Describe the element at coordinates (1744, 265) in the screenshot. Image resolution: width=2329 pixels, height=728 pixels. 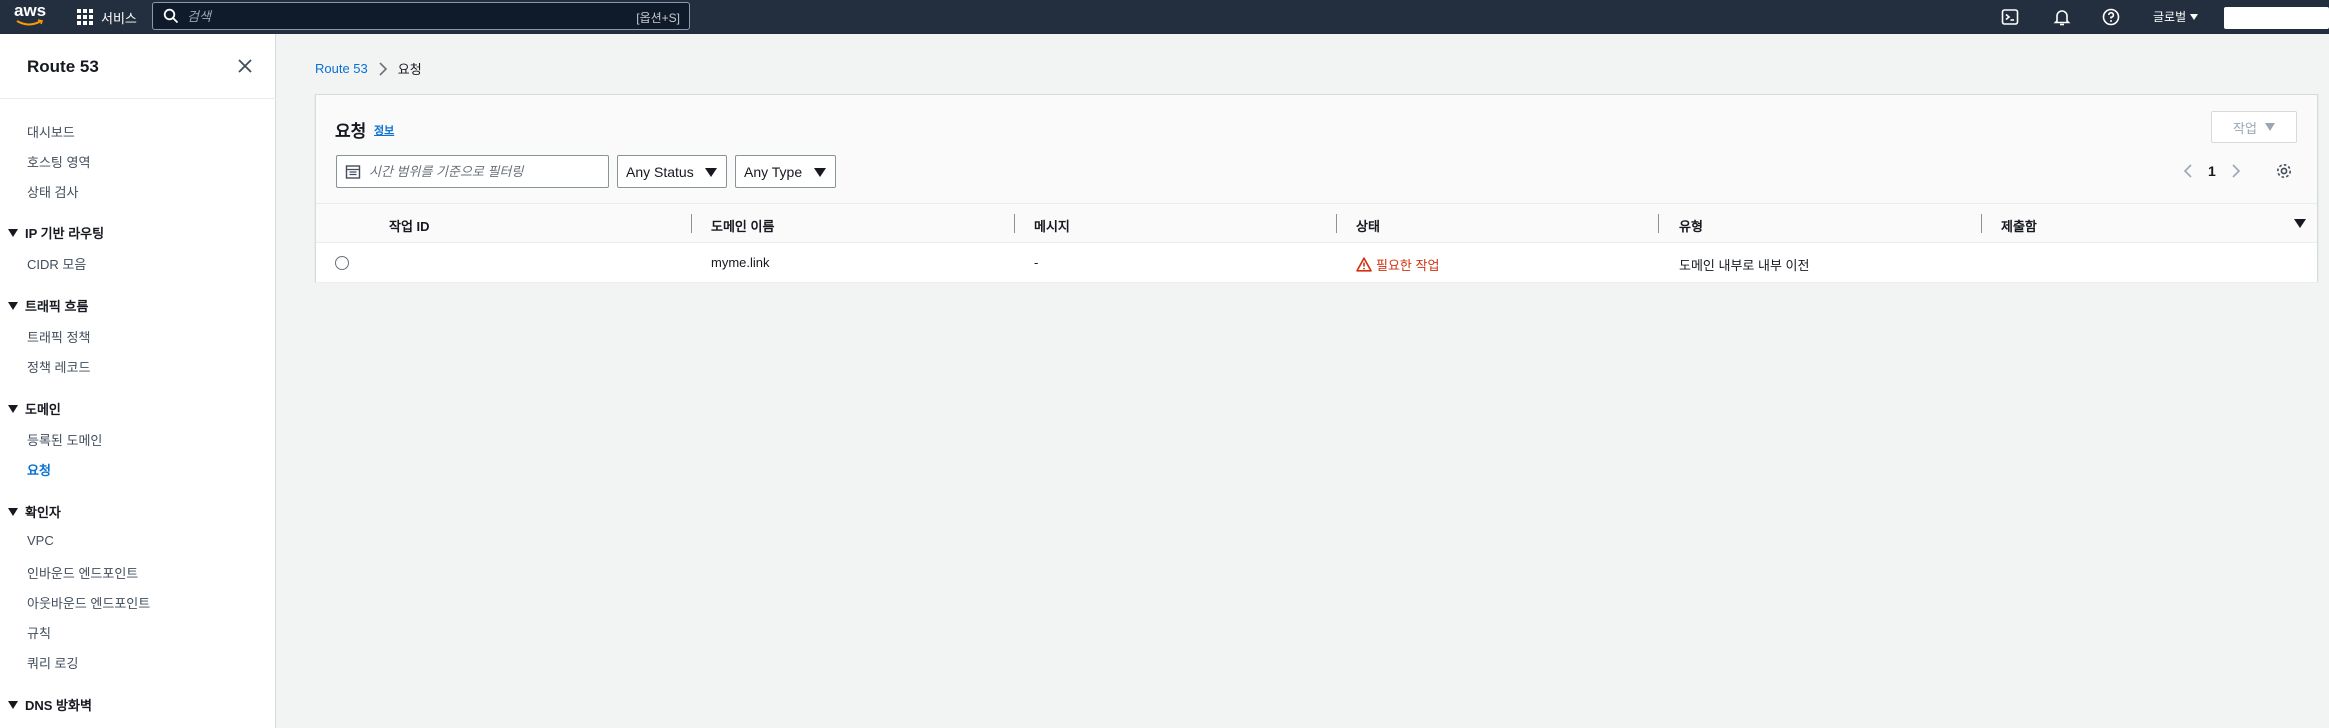
I see `cell-type: 도메인 내부로 내부 이전` at that location.